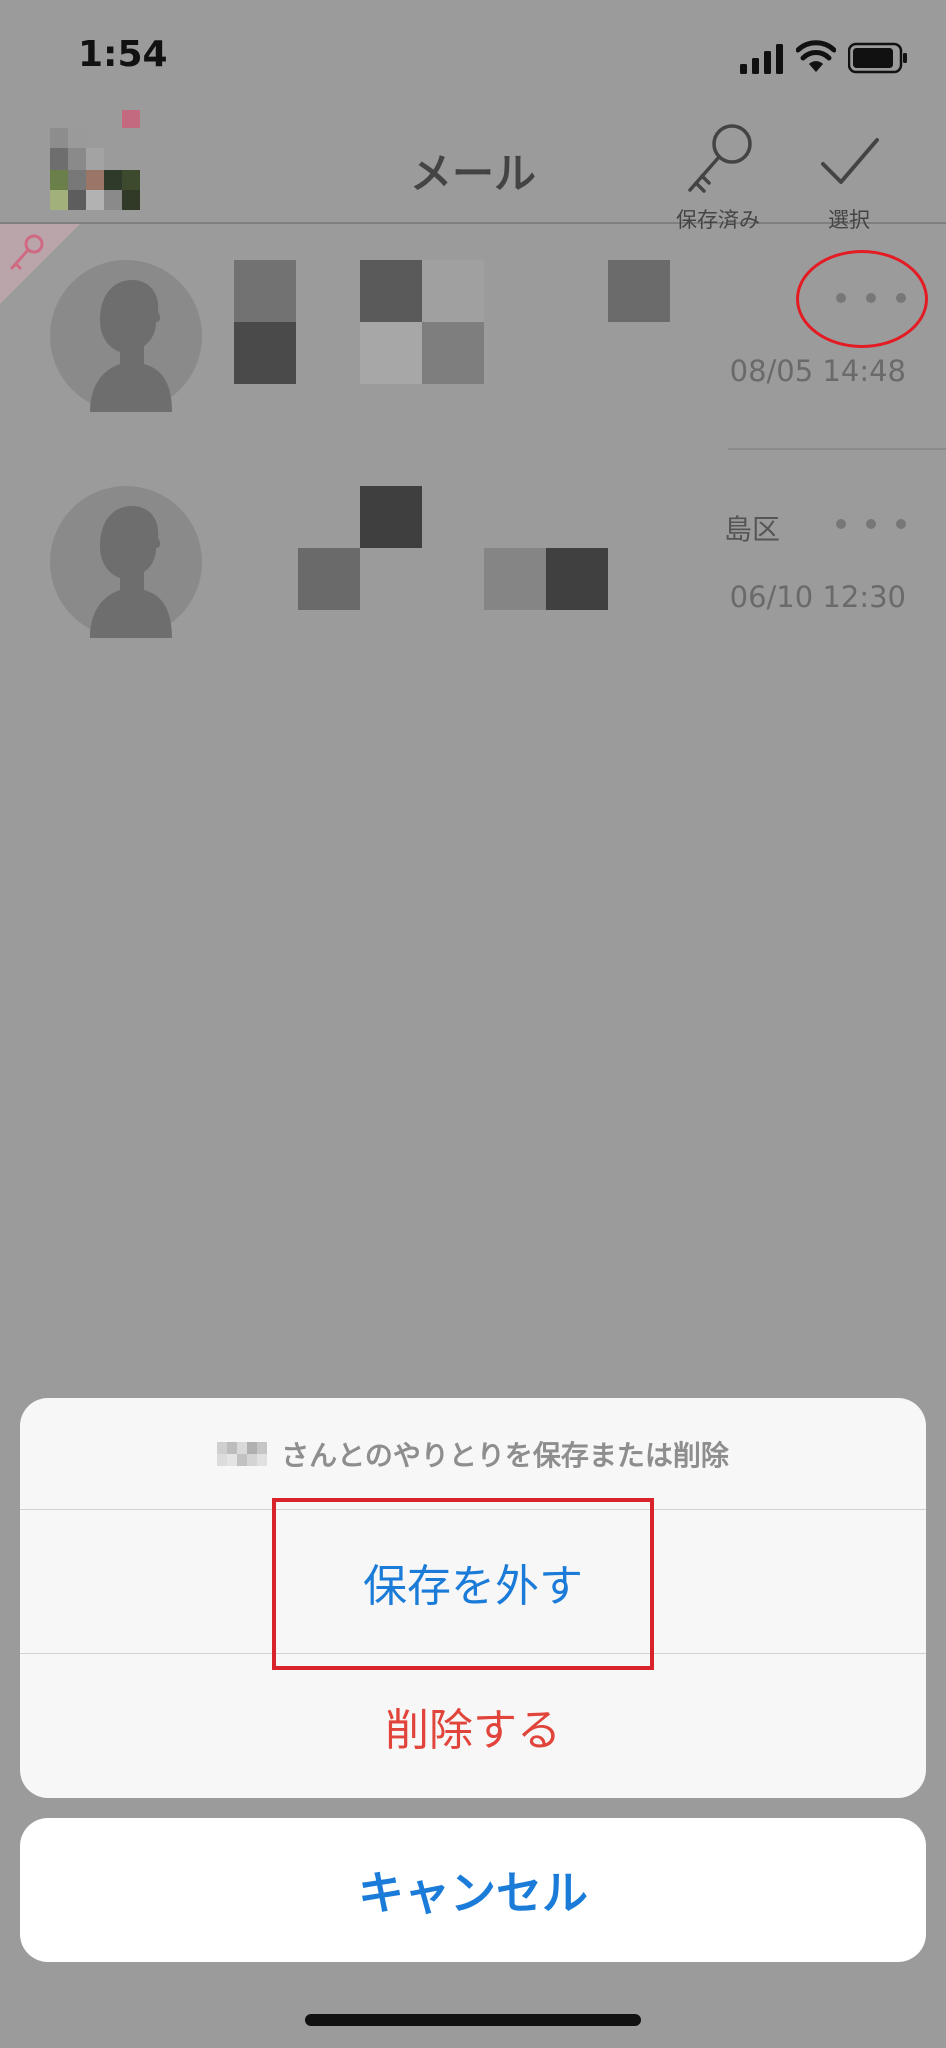  I want to click on mail-row: 08/05 14:48, so click(473, 337).